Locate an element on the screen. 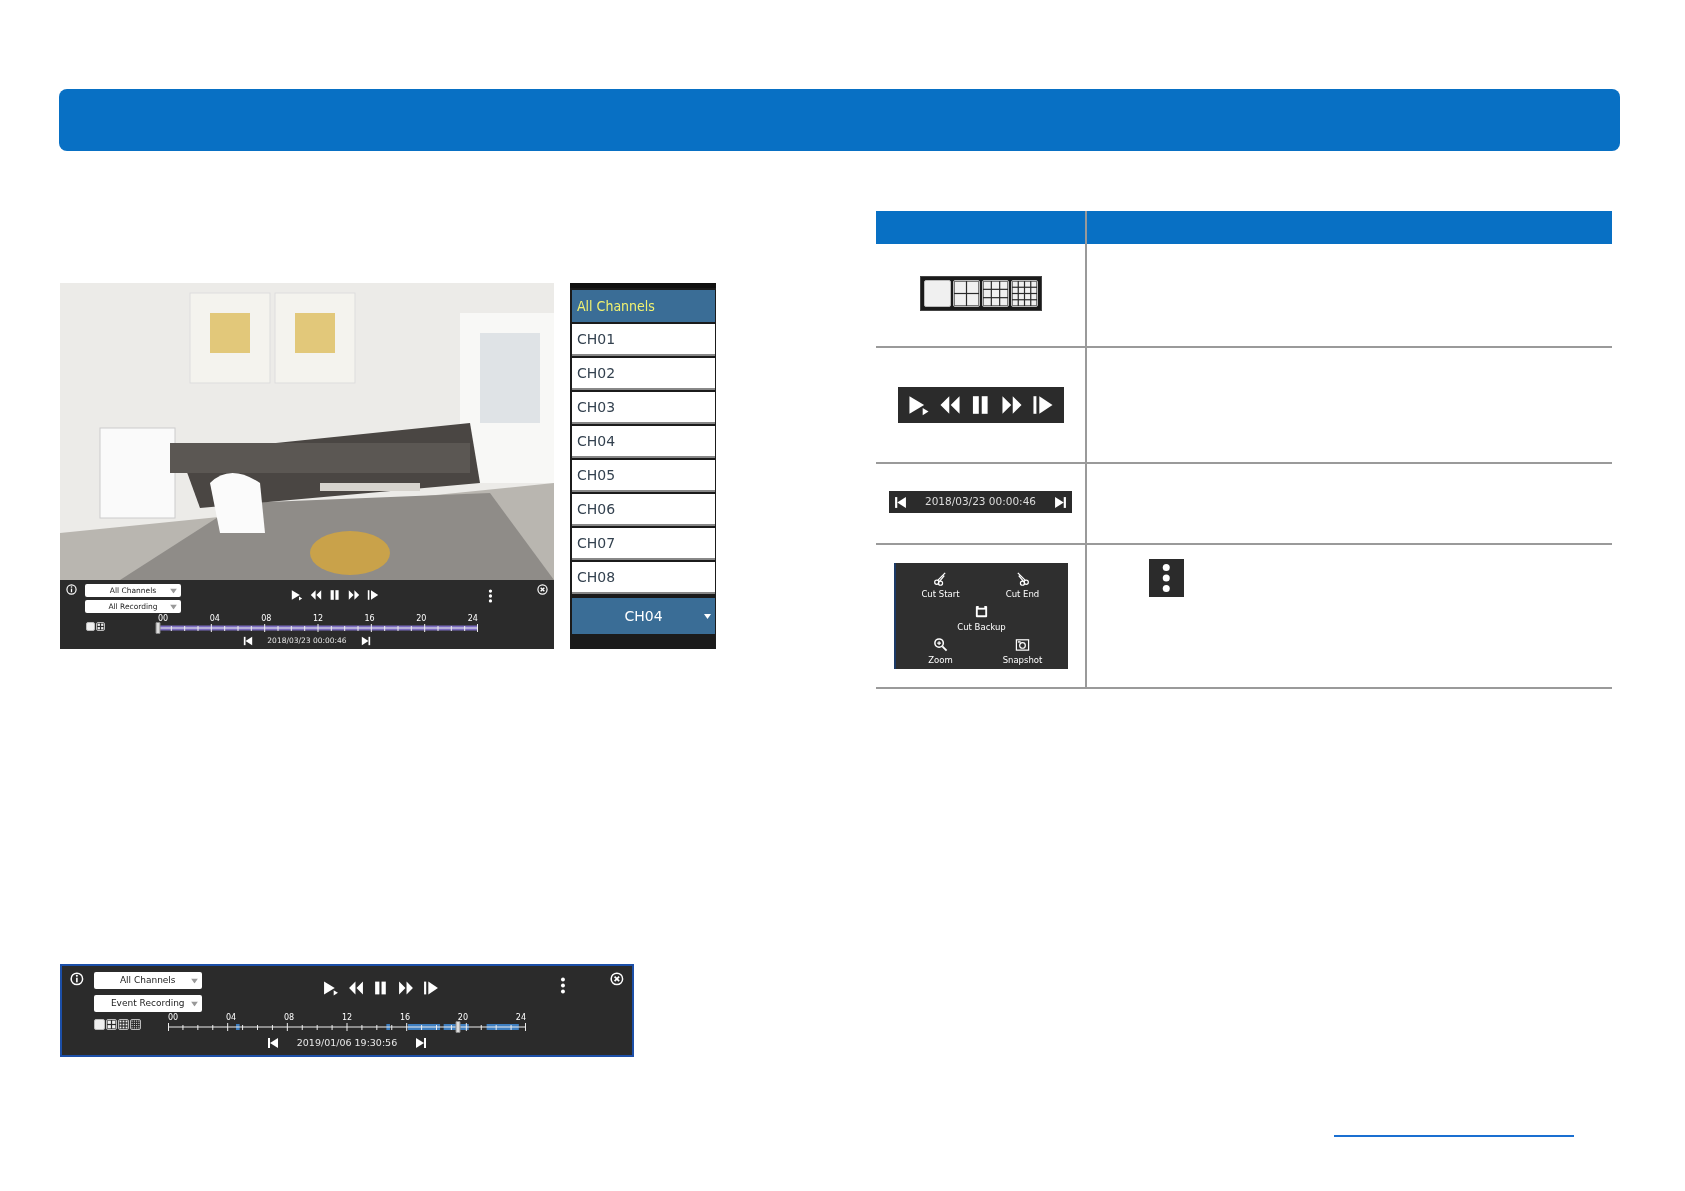  menu-item: Cut Start is located at coordinates (940, 586).